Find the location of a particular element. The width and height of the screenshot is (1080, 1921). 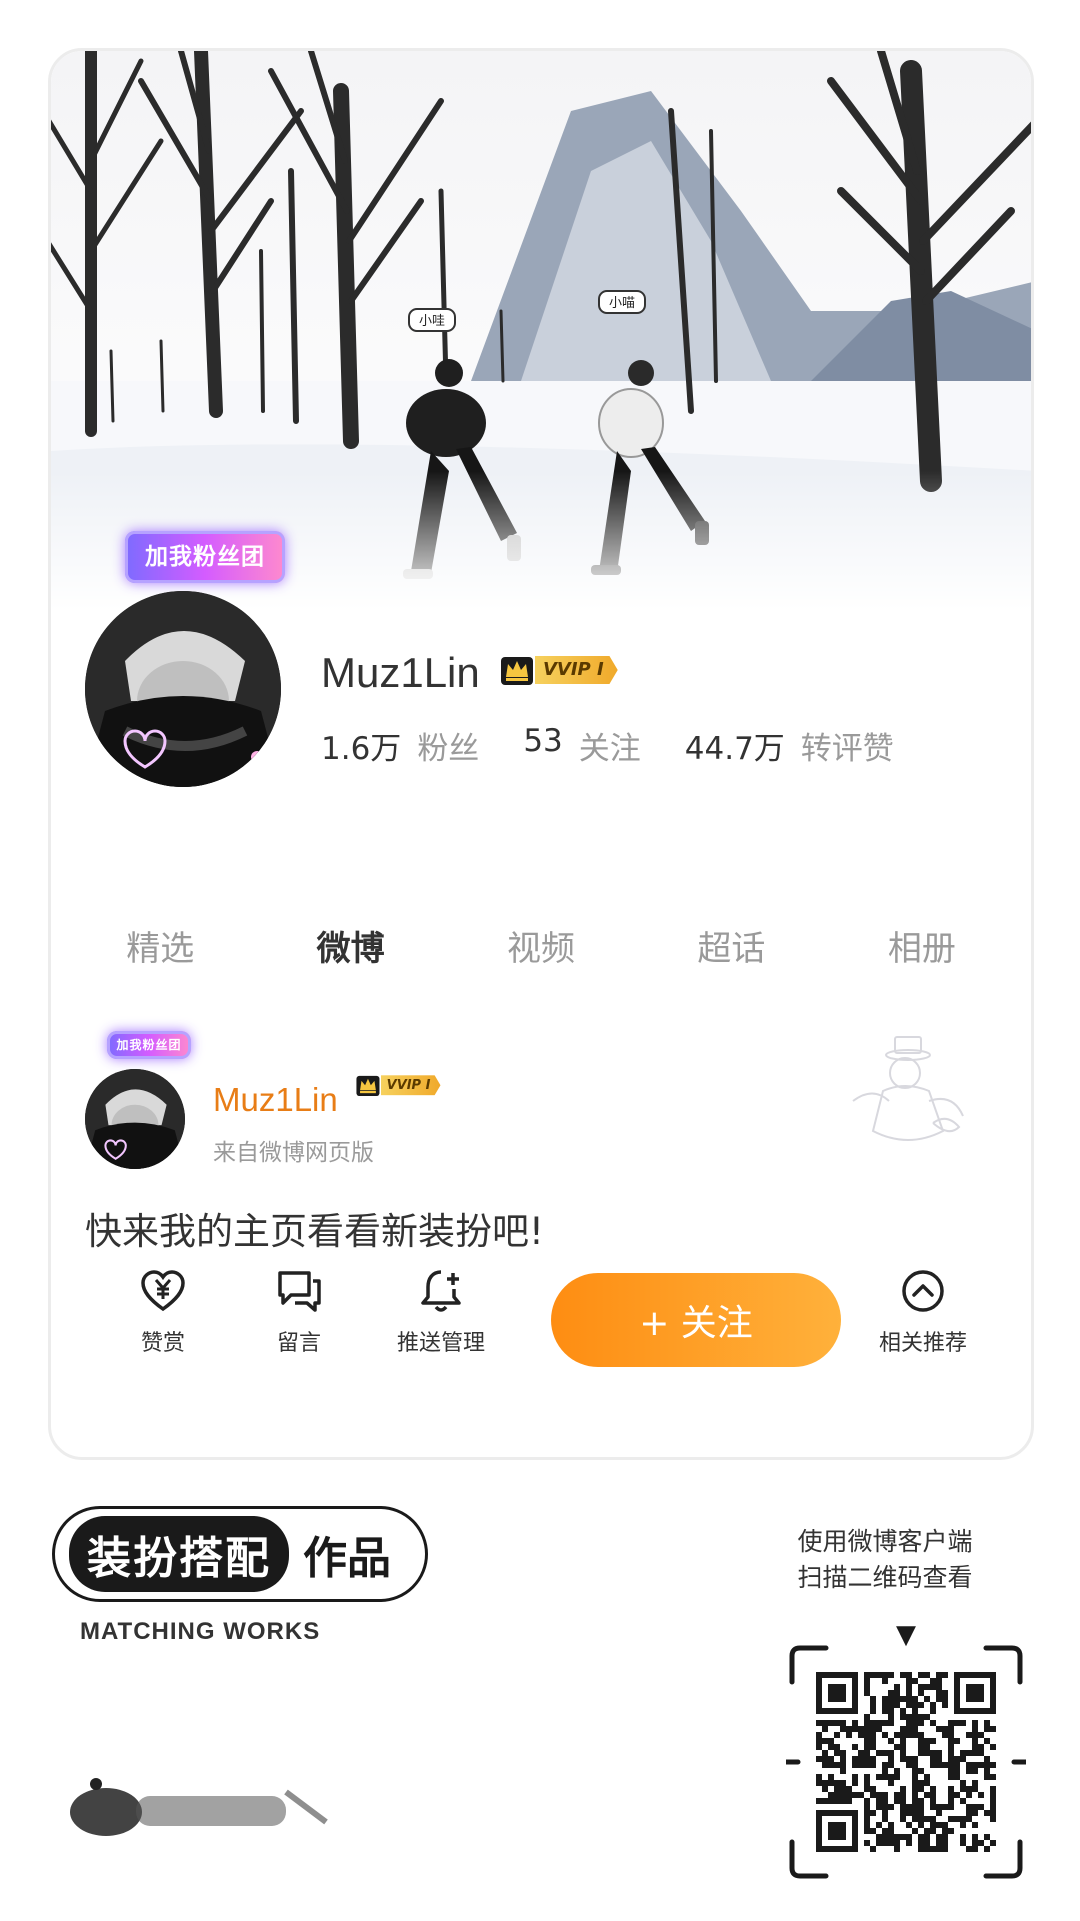

qr-code is located at coordinates (906, 1762).